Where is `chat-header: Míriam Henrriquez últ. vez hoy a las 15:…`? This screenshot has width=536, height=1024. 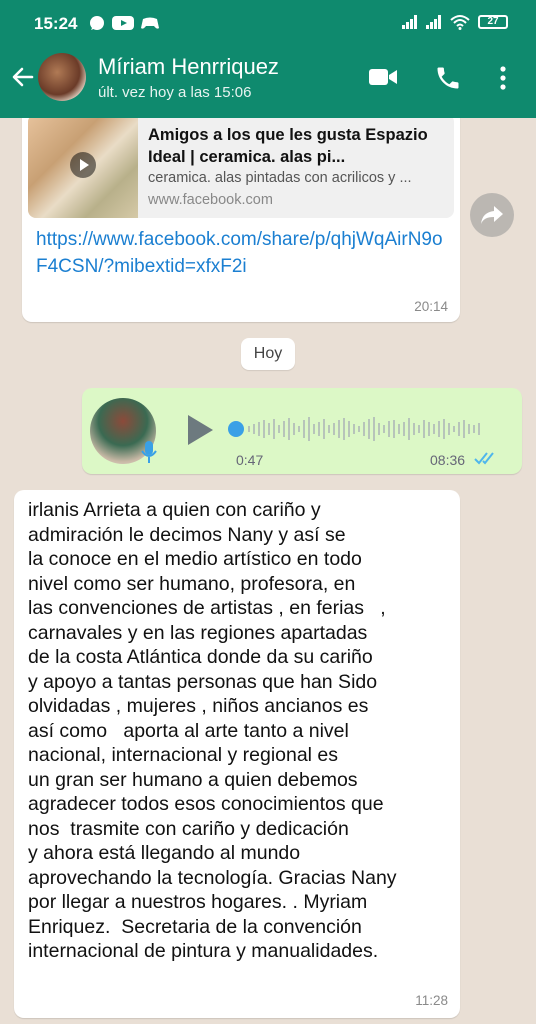
chat-header: Míriam Henrriquez últ. vez hoy a las 15:… is located at coordinates (268, 78).